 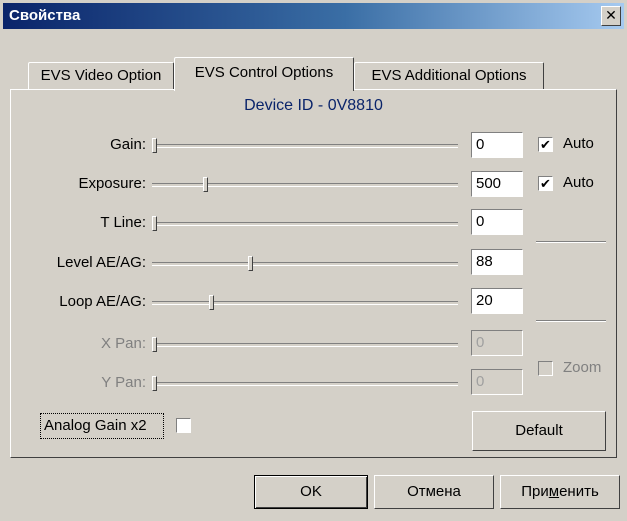 I want to click on gain-slider, so click(x=305, y=146).